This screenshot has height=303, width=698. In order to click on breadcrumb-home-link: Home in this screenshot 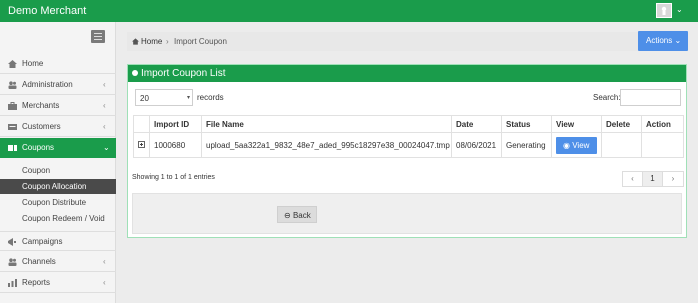, I will do `click(151, 41)`.